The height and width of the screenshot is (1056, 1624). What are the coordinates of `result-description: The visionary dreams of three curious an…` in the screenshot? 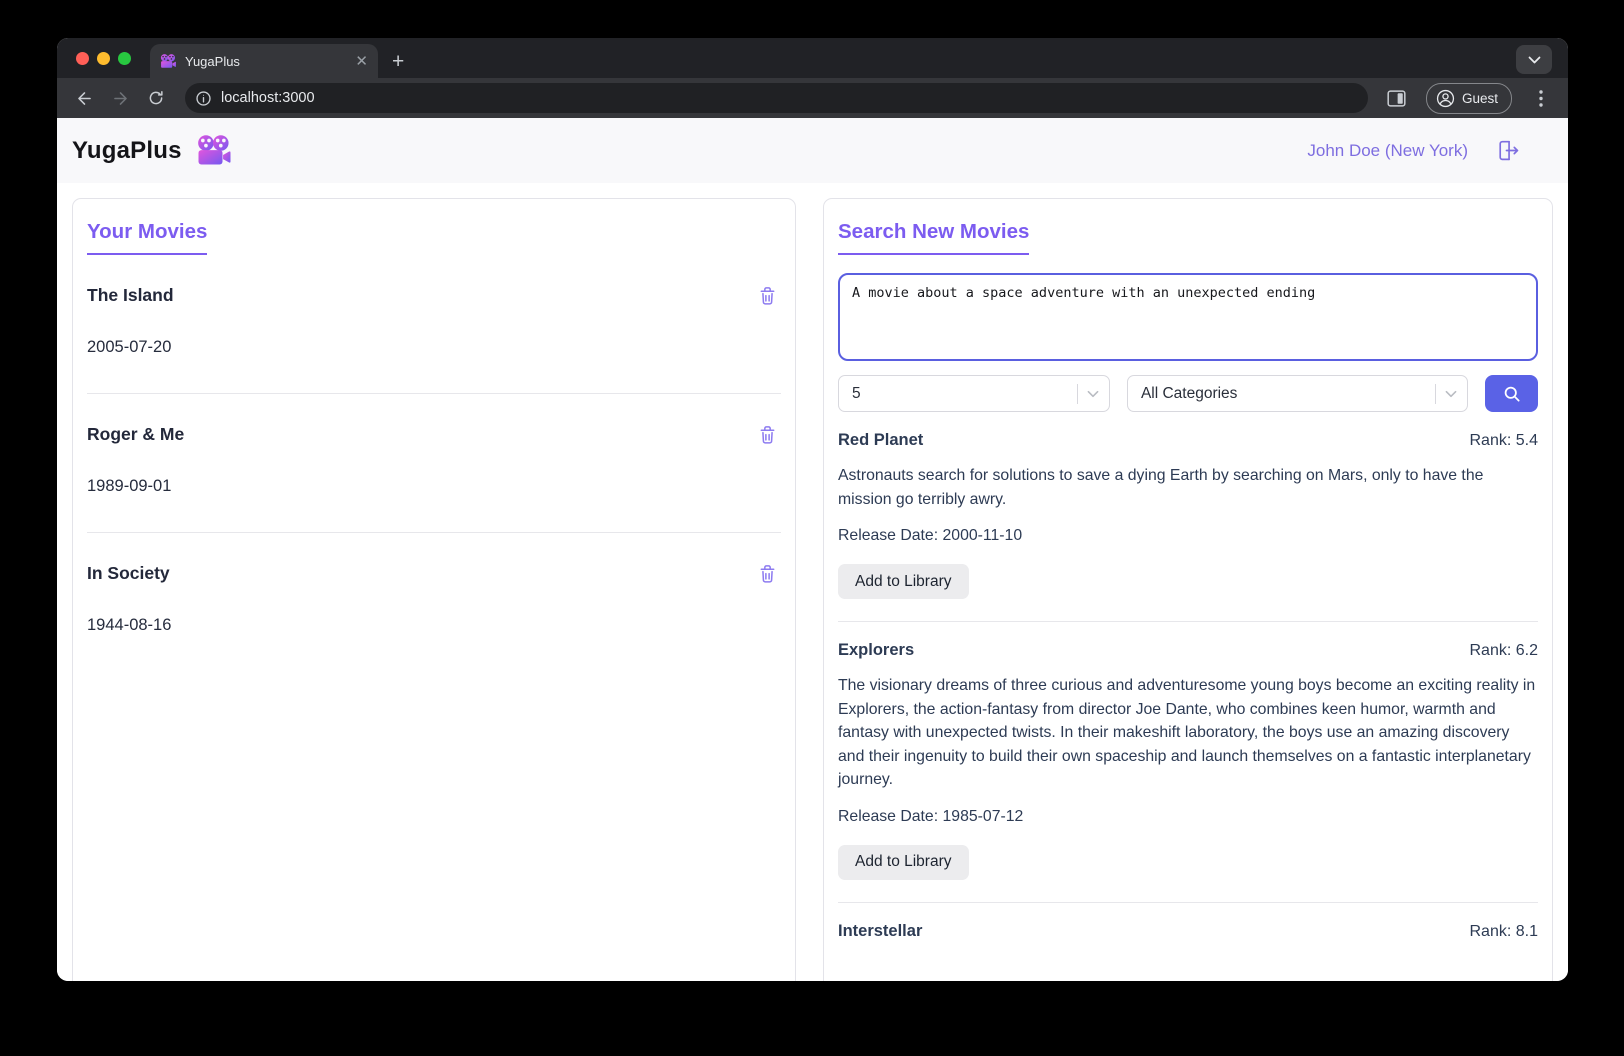 It's located at (1187, 732).